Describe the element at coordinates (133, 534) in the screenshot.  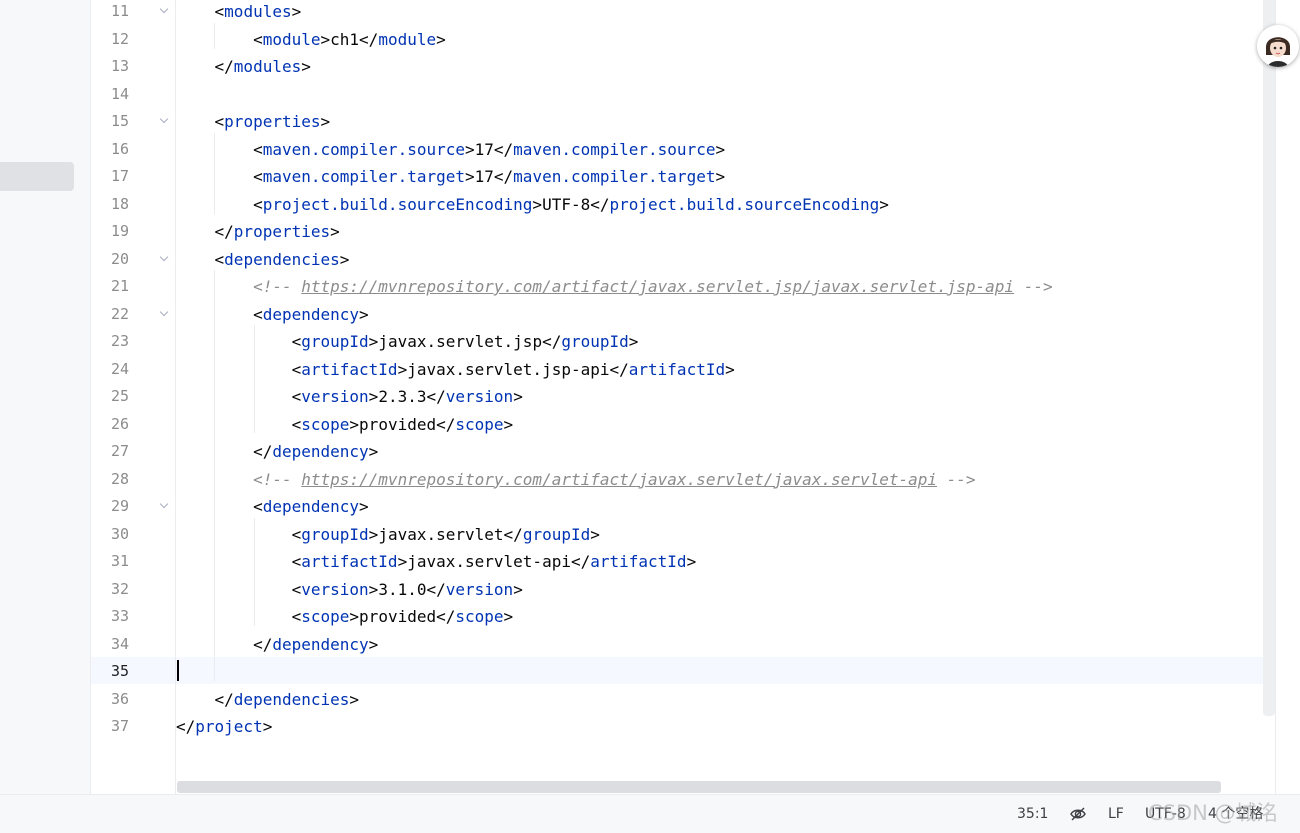
I see `gutter-line: 30` at that location.